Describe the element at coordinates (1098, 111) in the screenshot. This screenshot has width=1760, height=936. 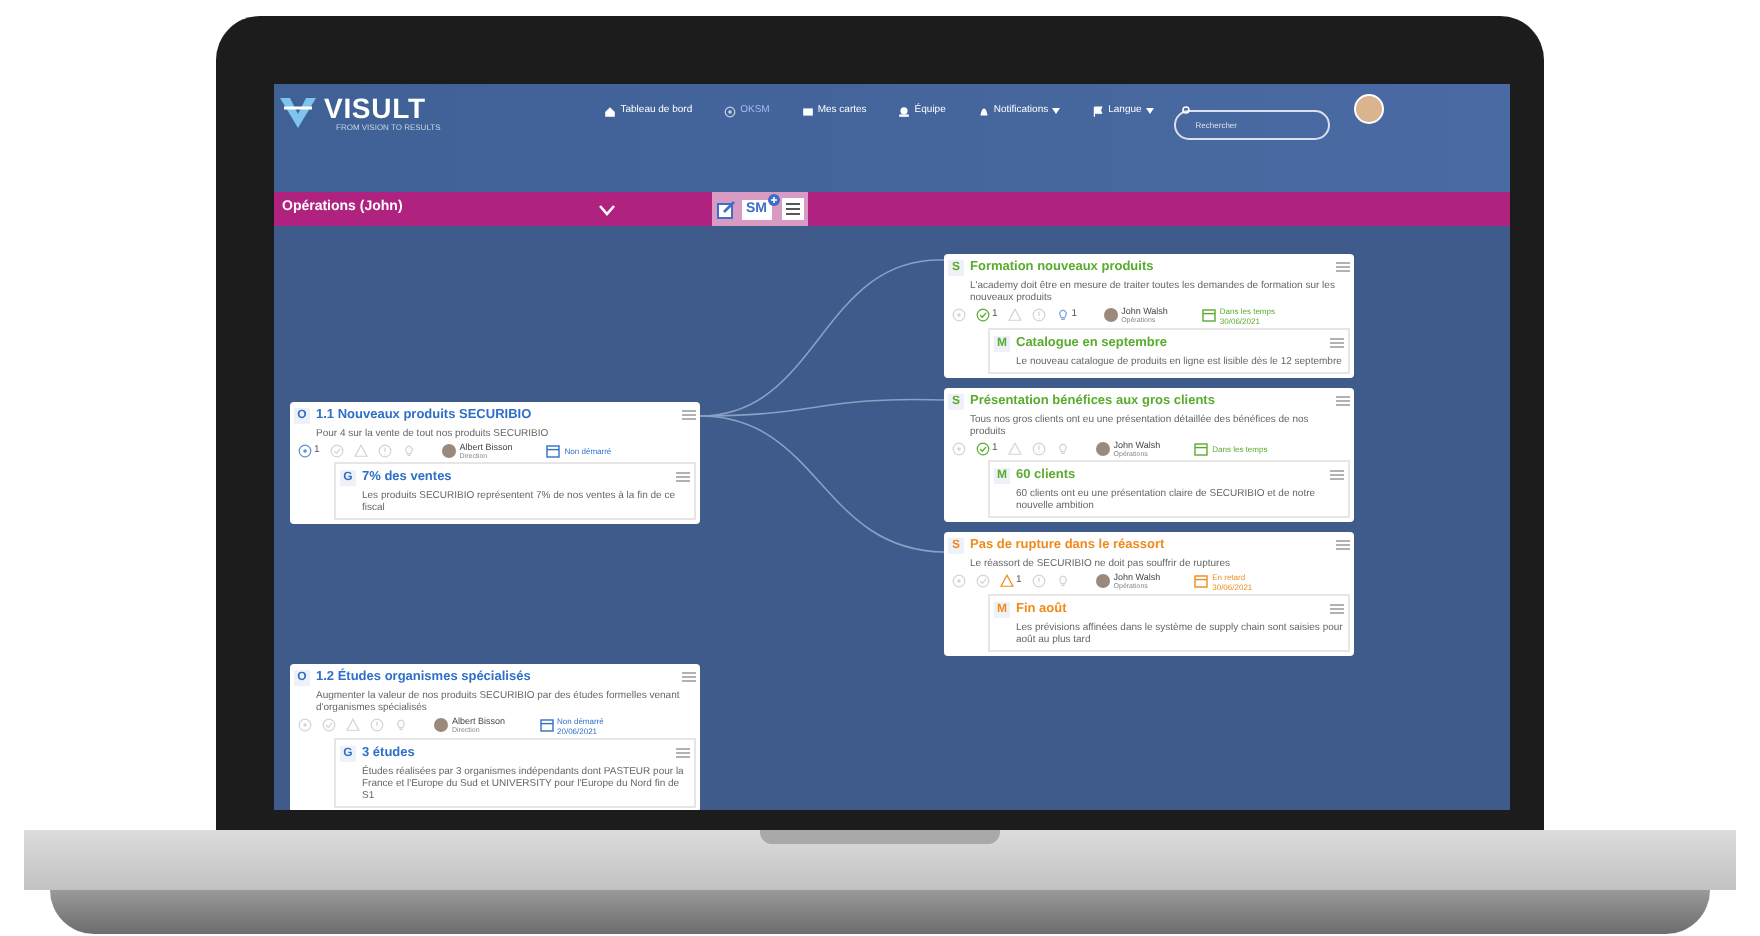
I see `flag-icon` at that location.